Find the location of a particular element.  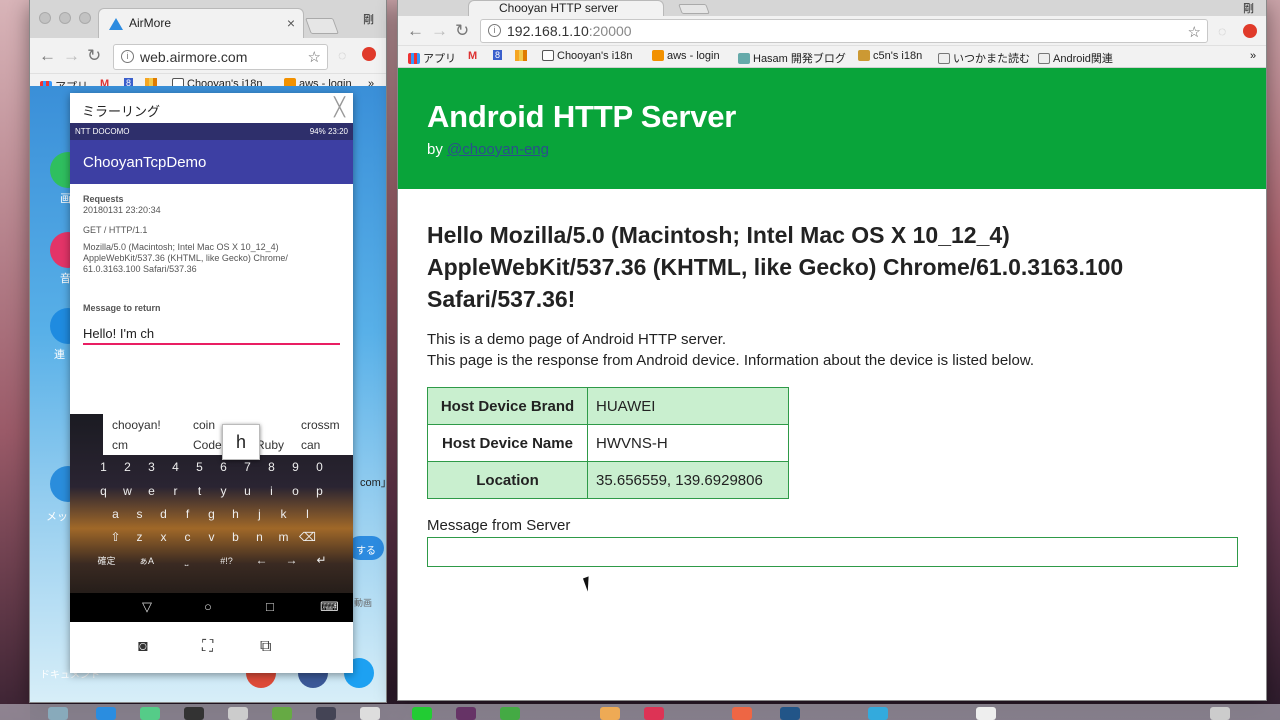

left-arrow-key: ← is located at coordinates (262, 560).